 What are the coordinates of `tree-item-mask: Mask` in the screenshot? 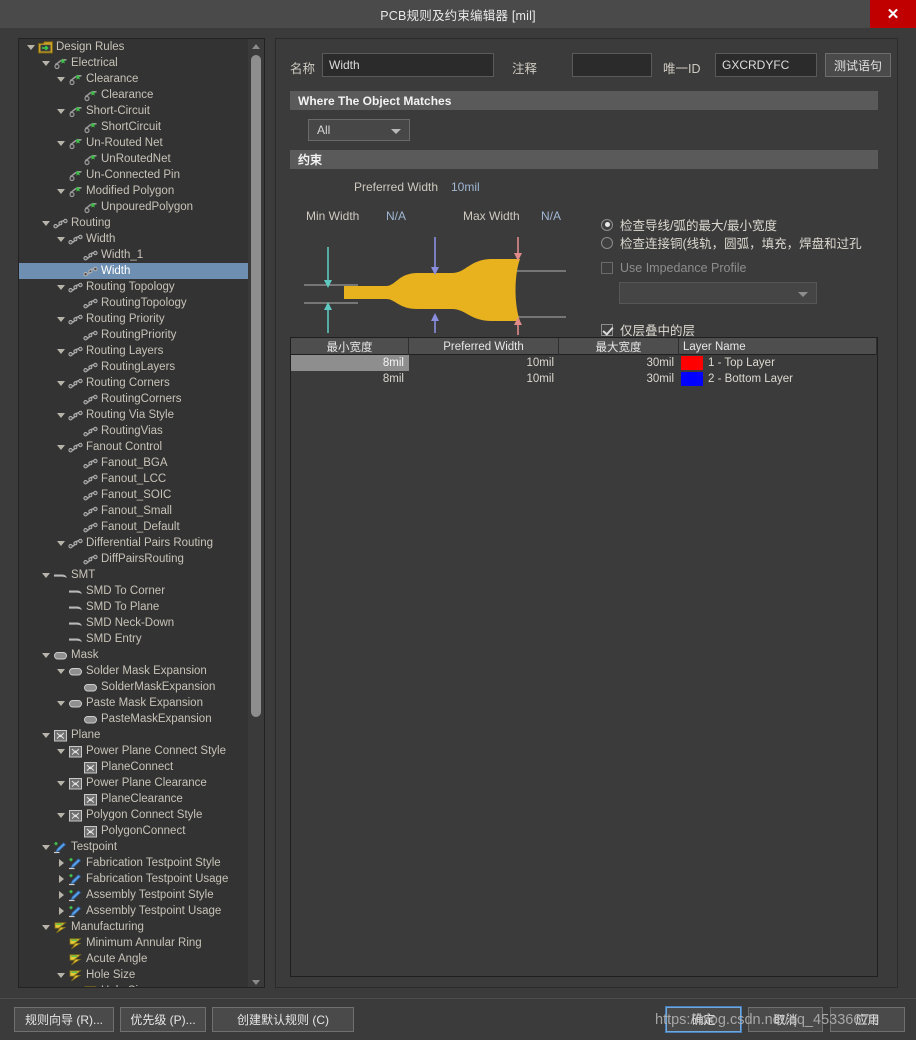 It's located at (134, 655).